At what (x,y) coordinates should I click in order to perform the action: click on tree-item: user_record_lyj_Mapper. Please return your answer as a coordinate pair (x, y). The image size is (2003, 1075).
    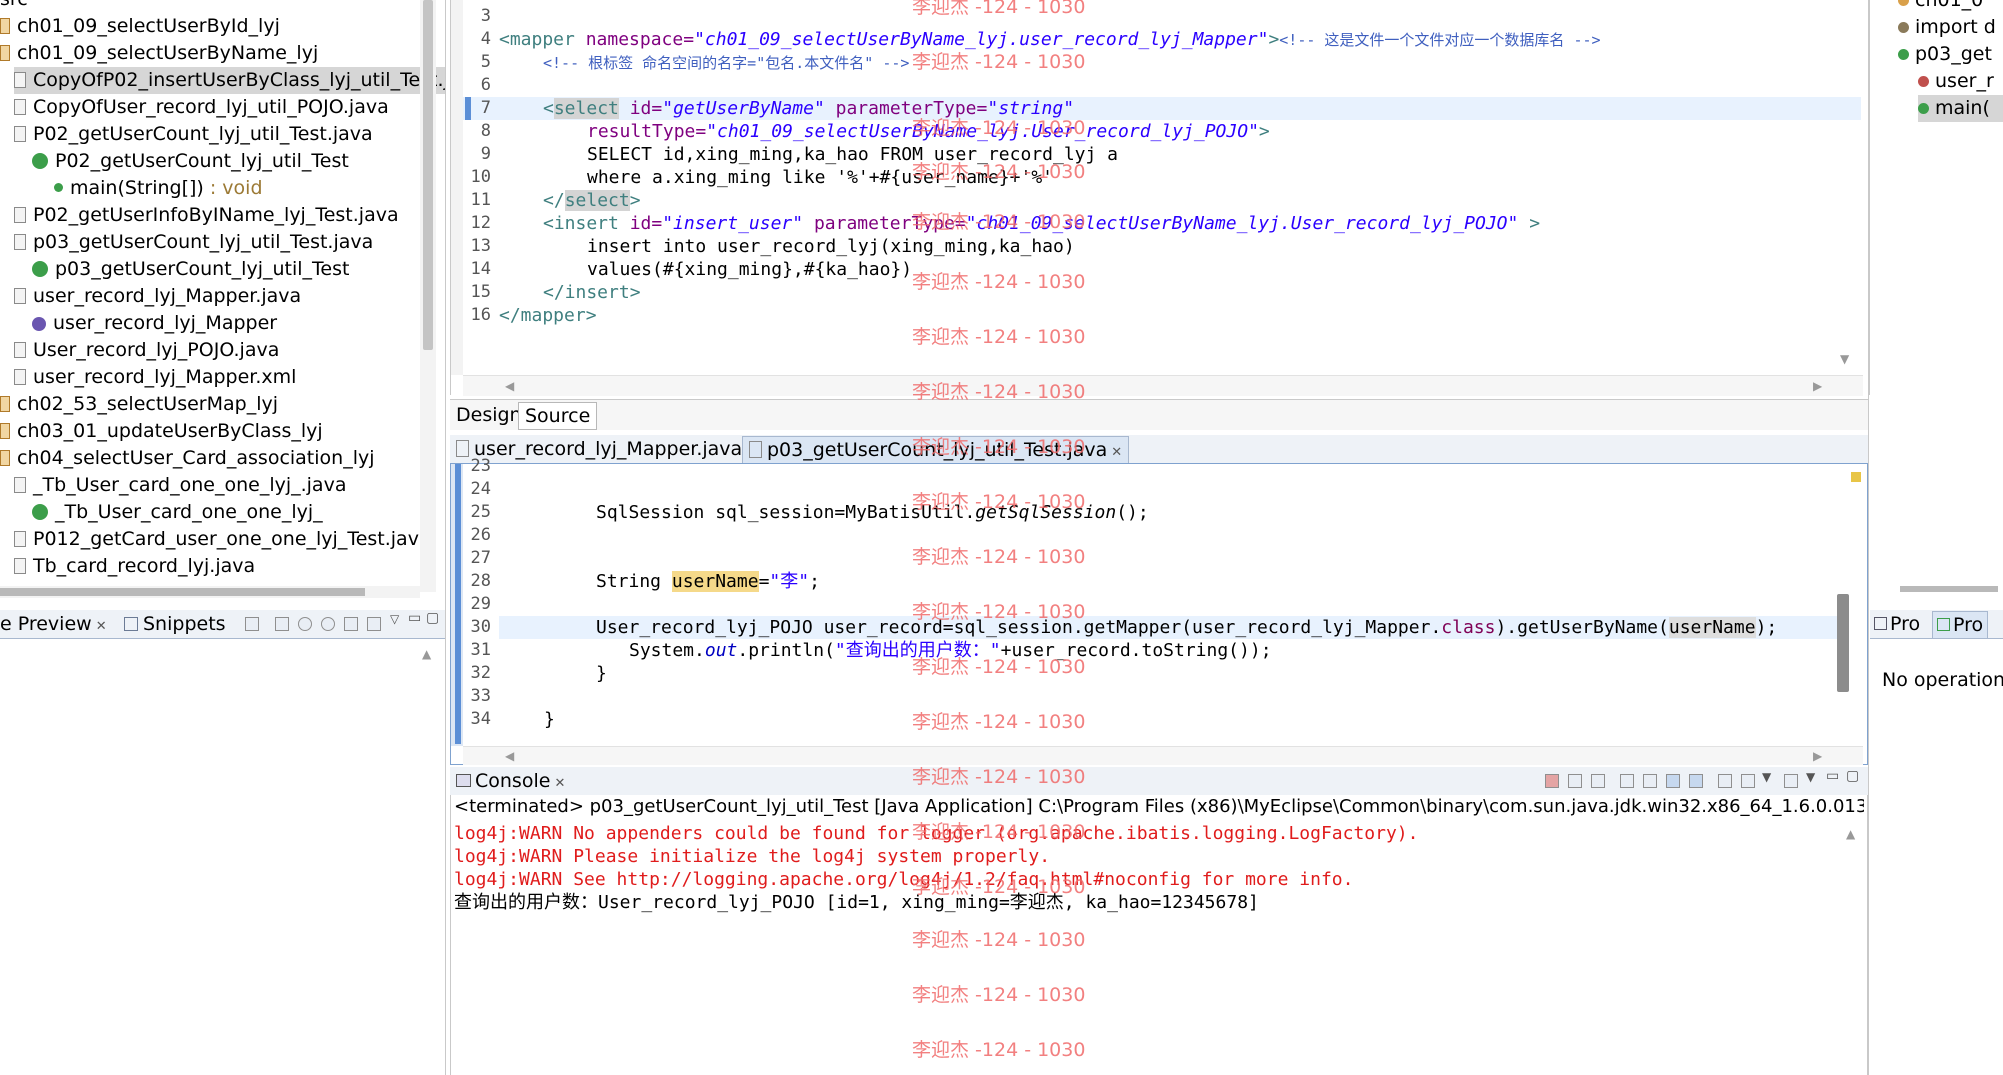
    Looking at the image, I should click on (154, 323).